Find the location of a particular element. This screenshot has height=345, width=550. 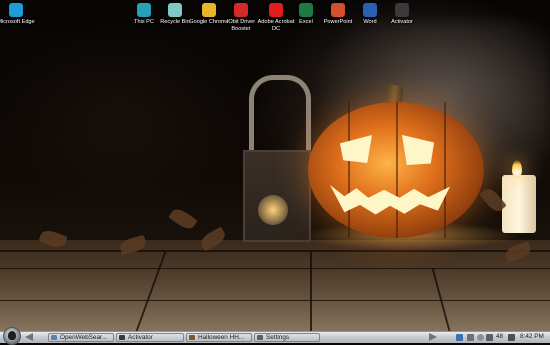

acrobat-icon is located at coordinates (276, 10).